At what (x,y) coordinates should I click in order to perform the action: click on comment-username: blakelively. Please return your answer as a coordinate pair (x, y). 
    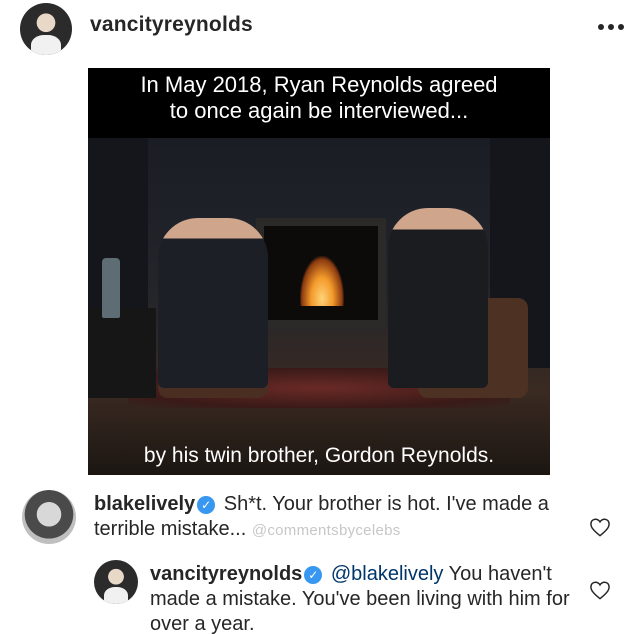
    Looking at the image, I should click on (144, 504).